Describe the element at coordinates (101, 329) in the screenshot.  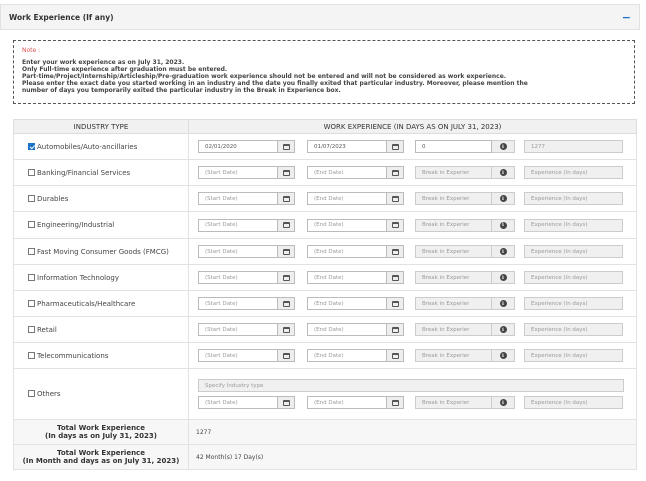
I see `industry-cell: Retail` at that location.